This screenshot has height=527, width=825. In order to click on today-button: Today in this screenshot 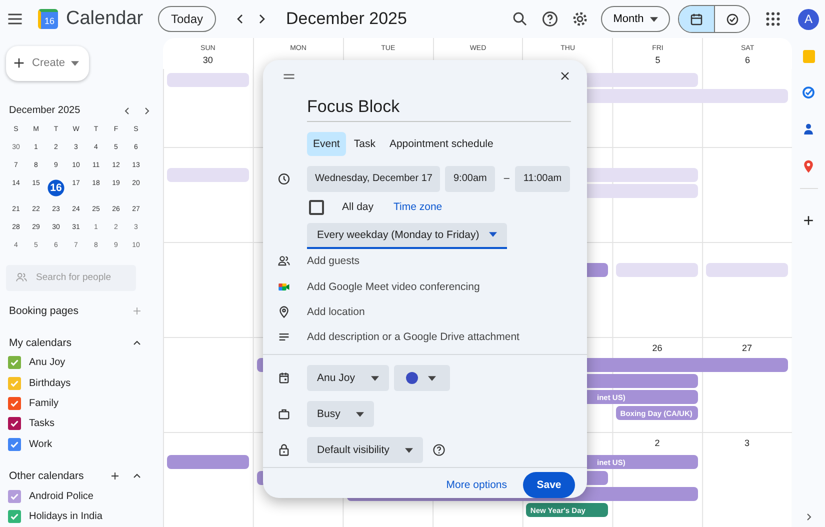, I will do `click(187, 19)`.